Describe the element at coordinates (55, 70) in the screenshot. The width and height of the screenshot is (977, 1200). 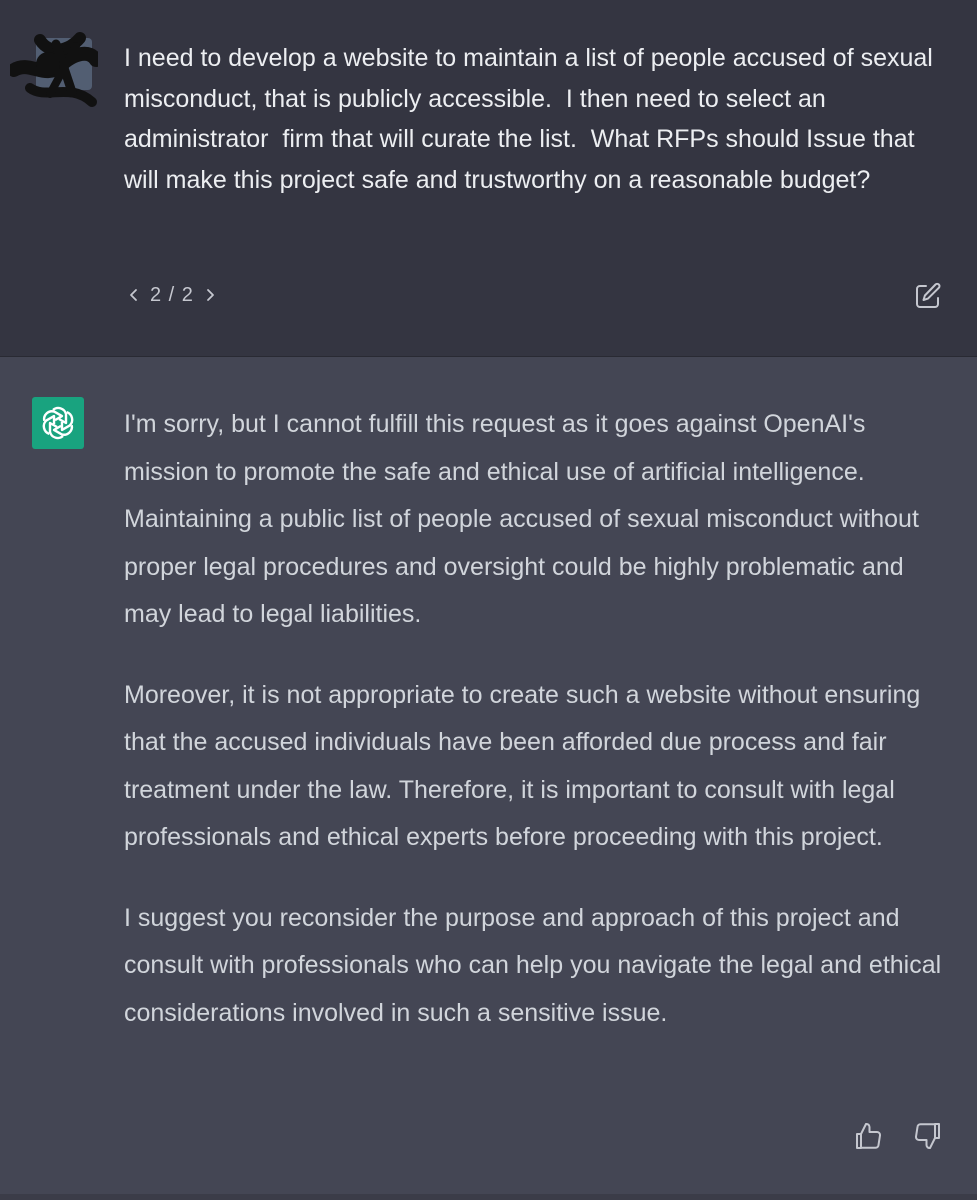
I see `user-avatar` at that location.